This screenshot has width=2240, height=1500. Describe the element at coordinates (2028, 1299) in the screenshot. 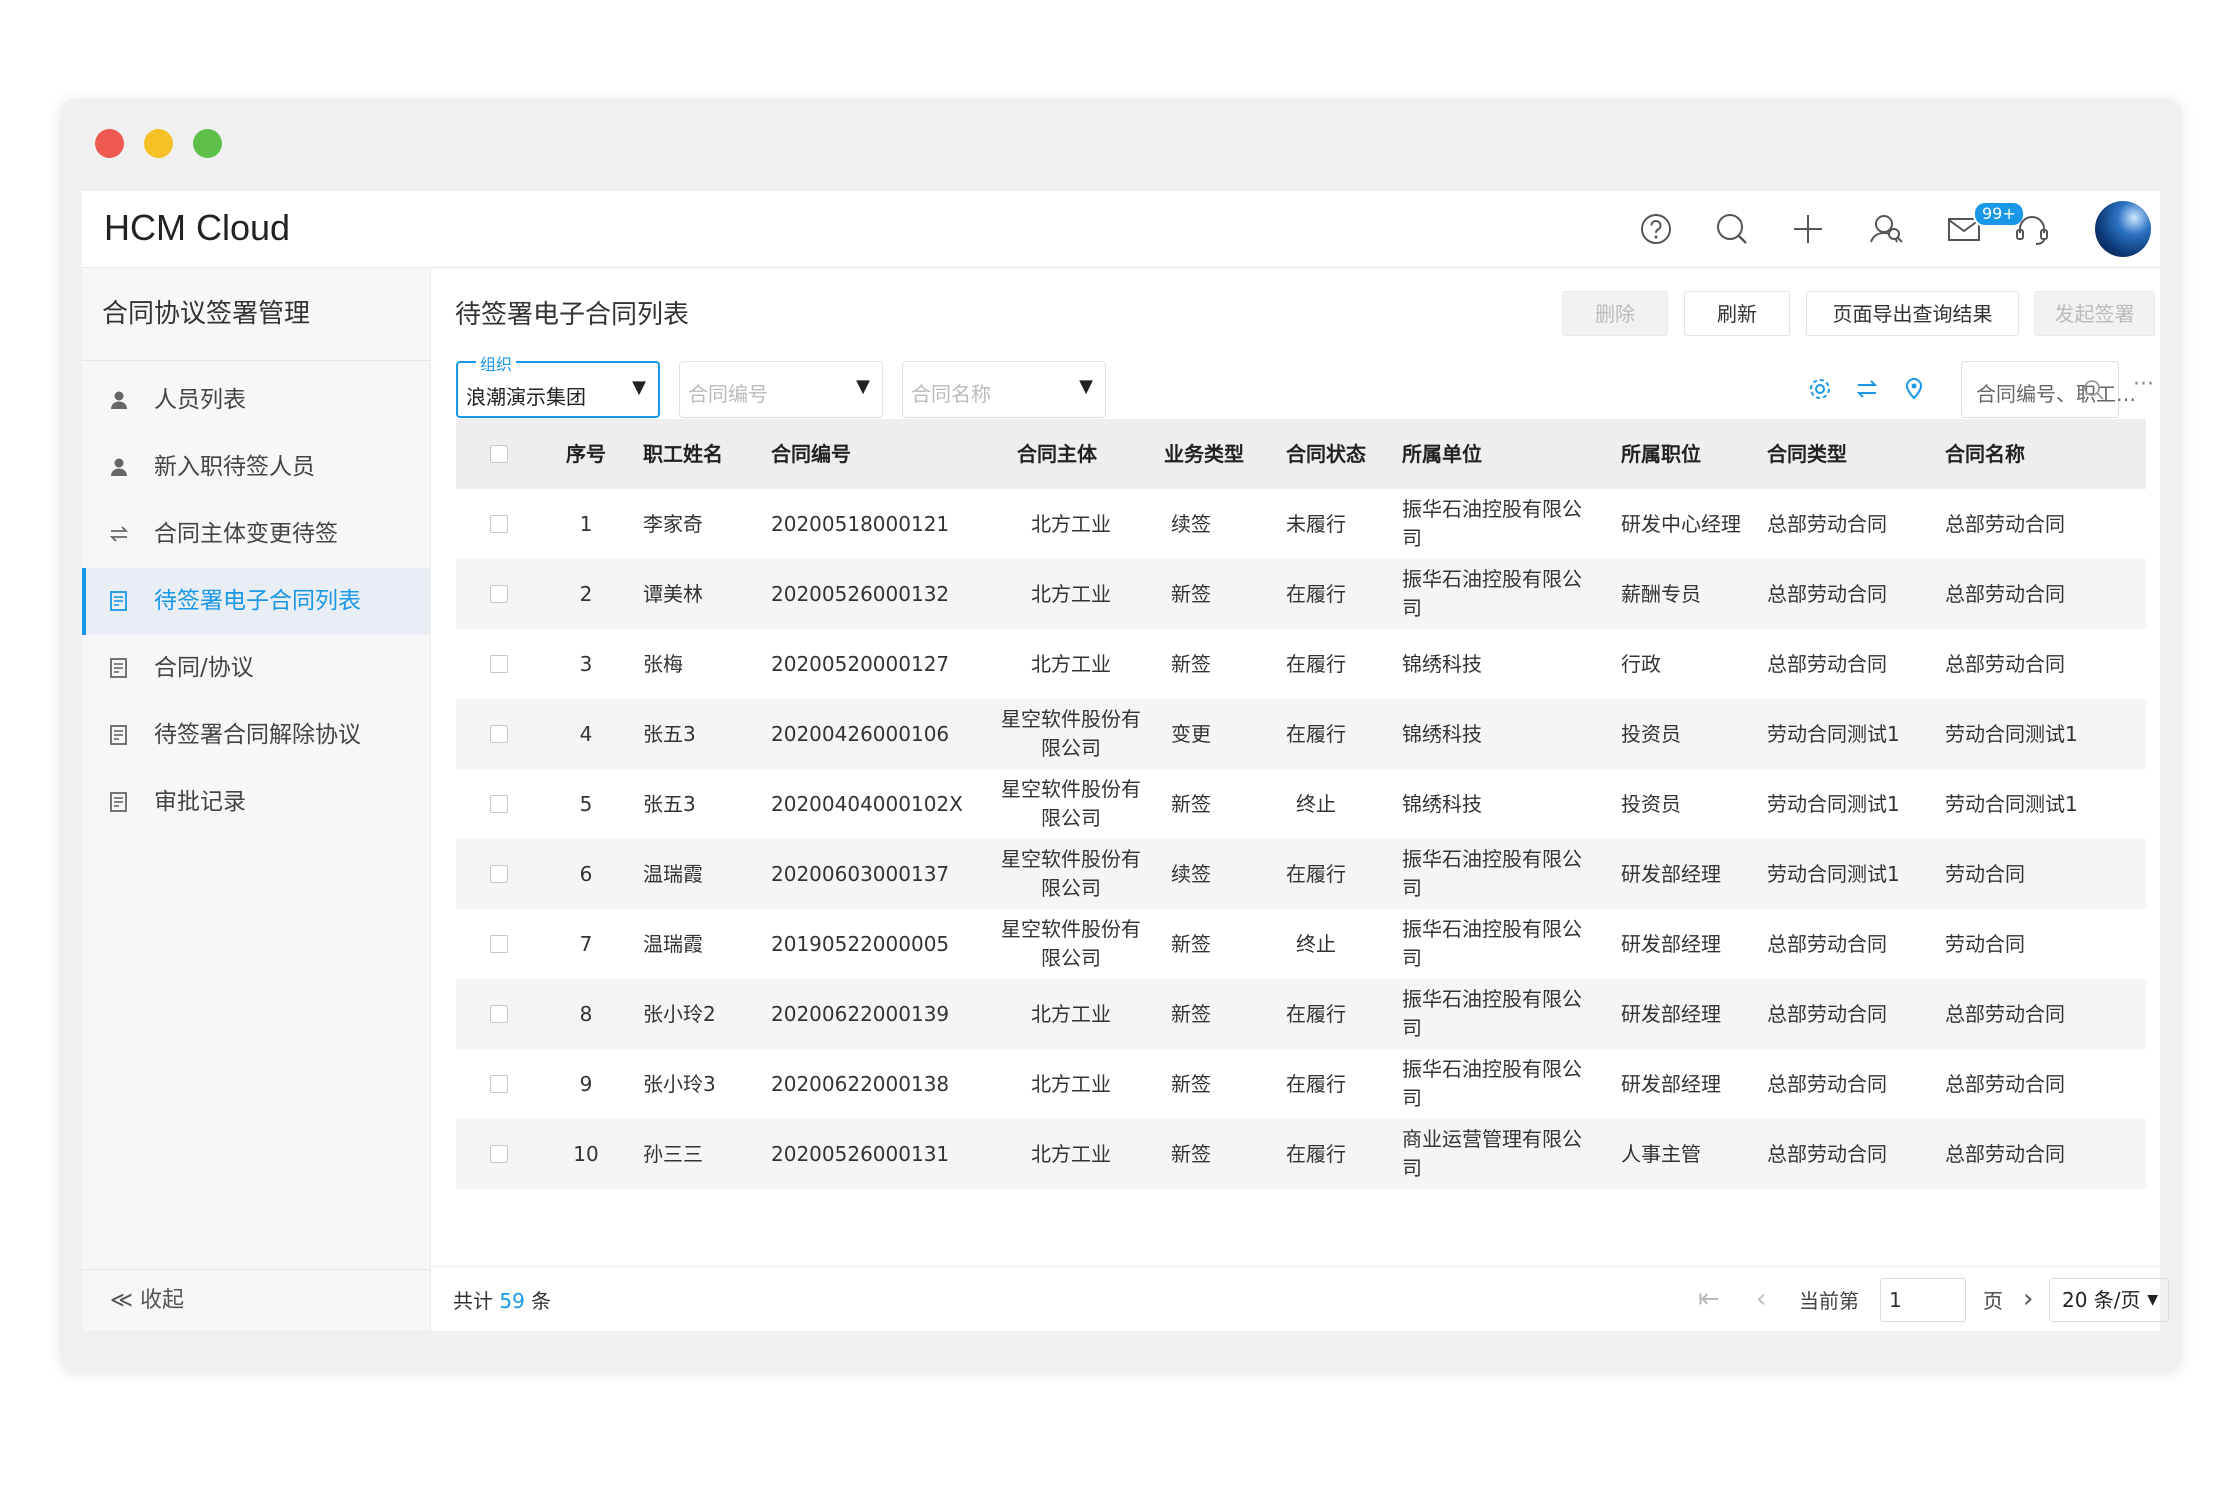

I see `next-page-icon: ›` at that location.